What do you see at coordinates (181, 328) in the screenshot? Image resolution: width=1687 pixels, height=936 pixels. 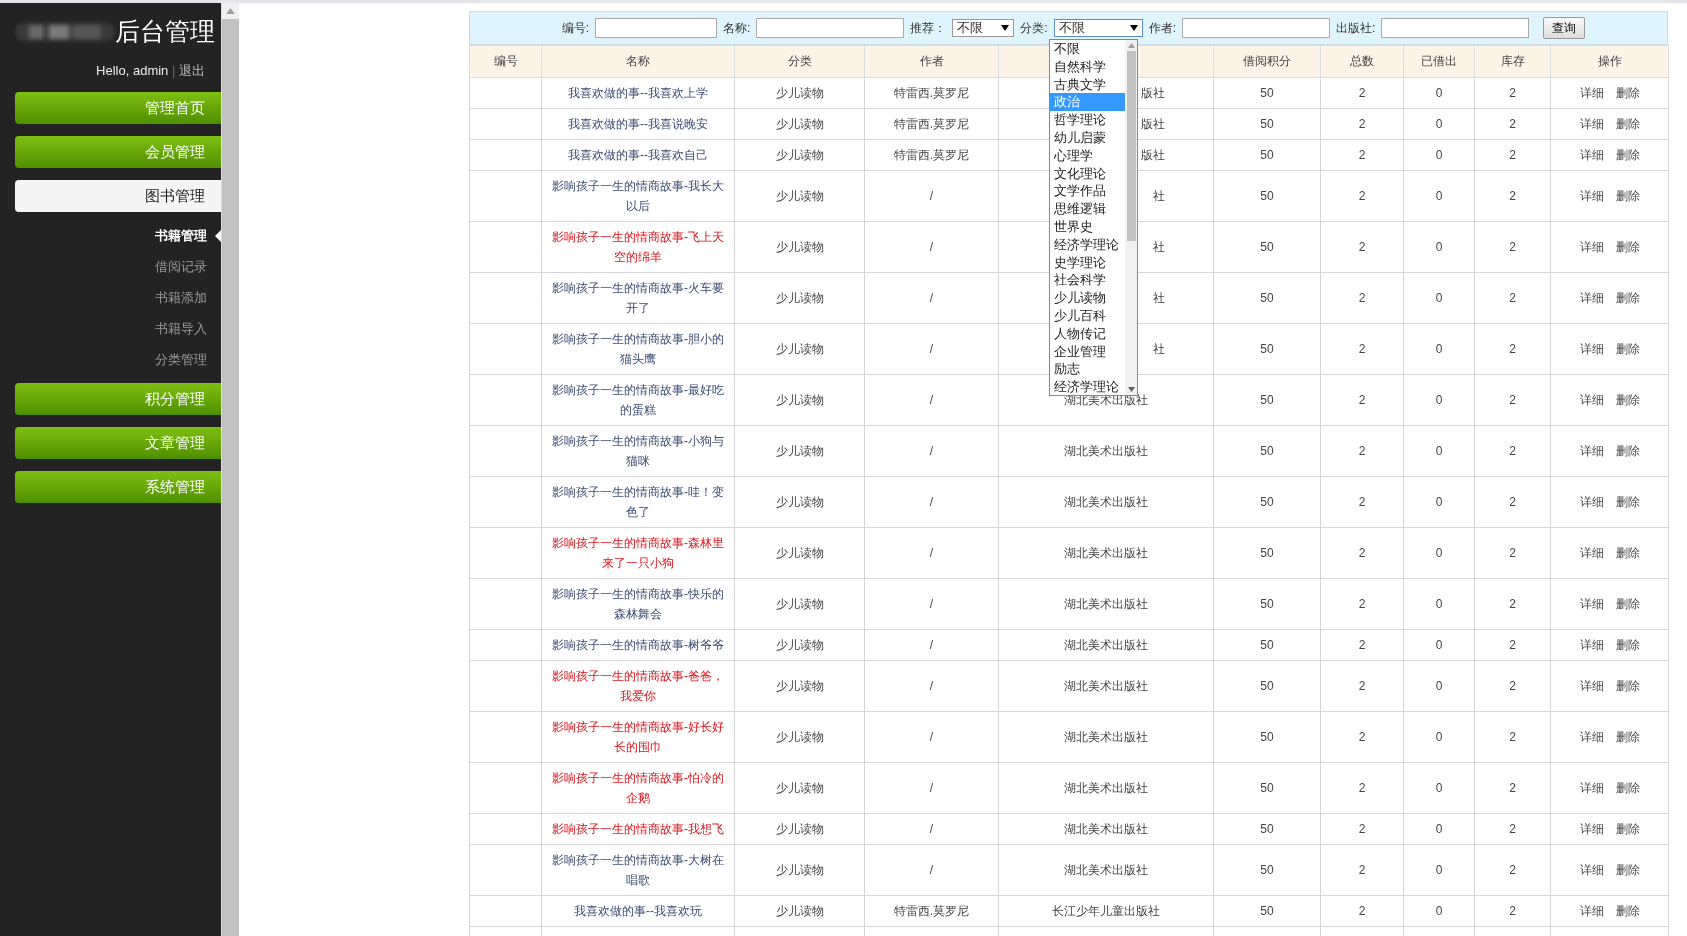 I see `submenu-item: 书籍导入` at bounding box center [181, 328].